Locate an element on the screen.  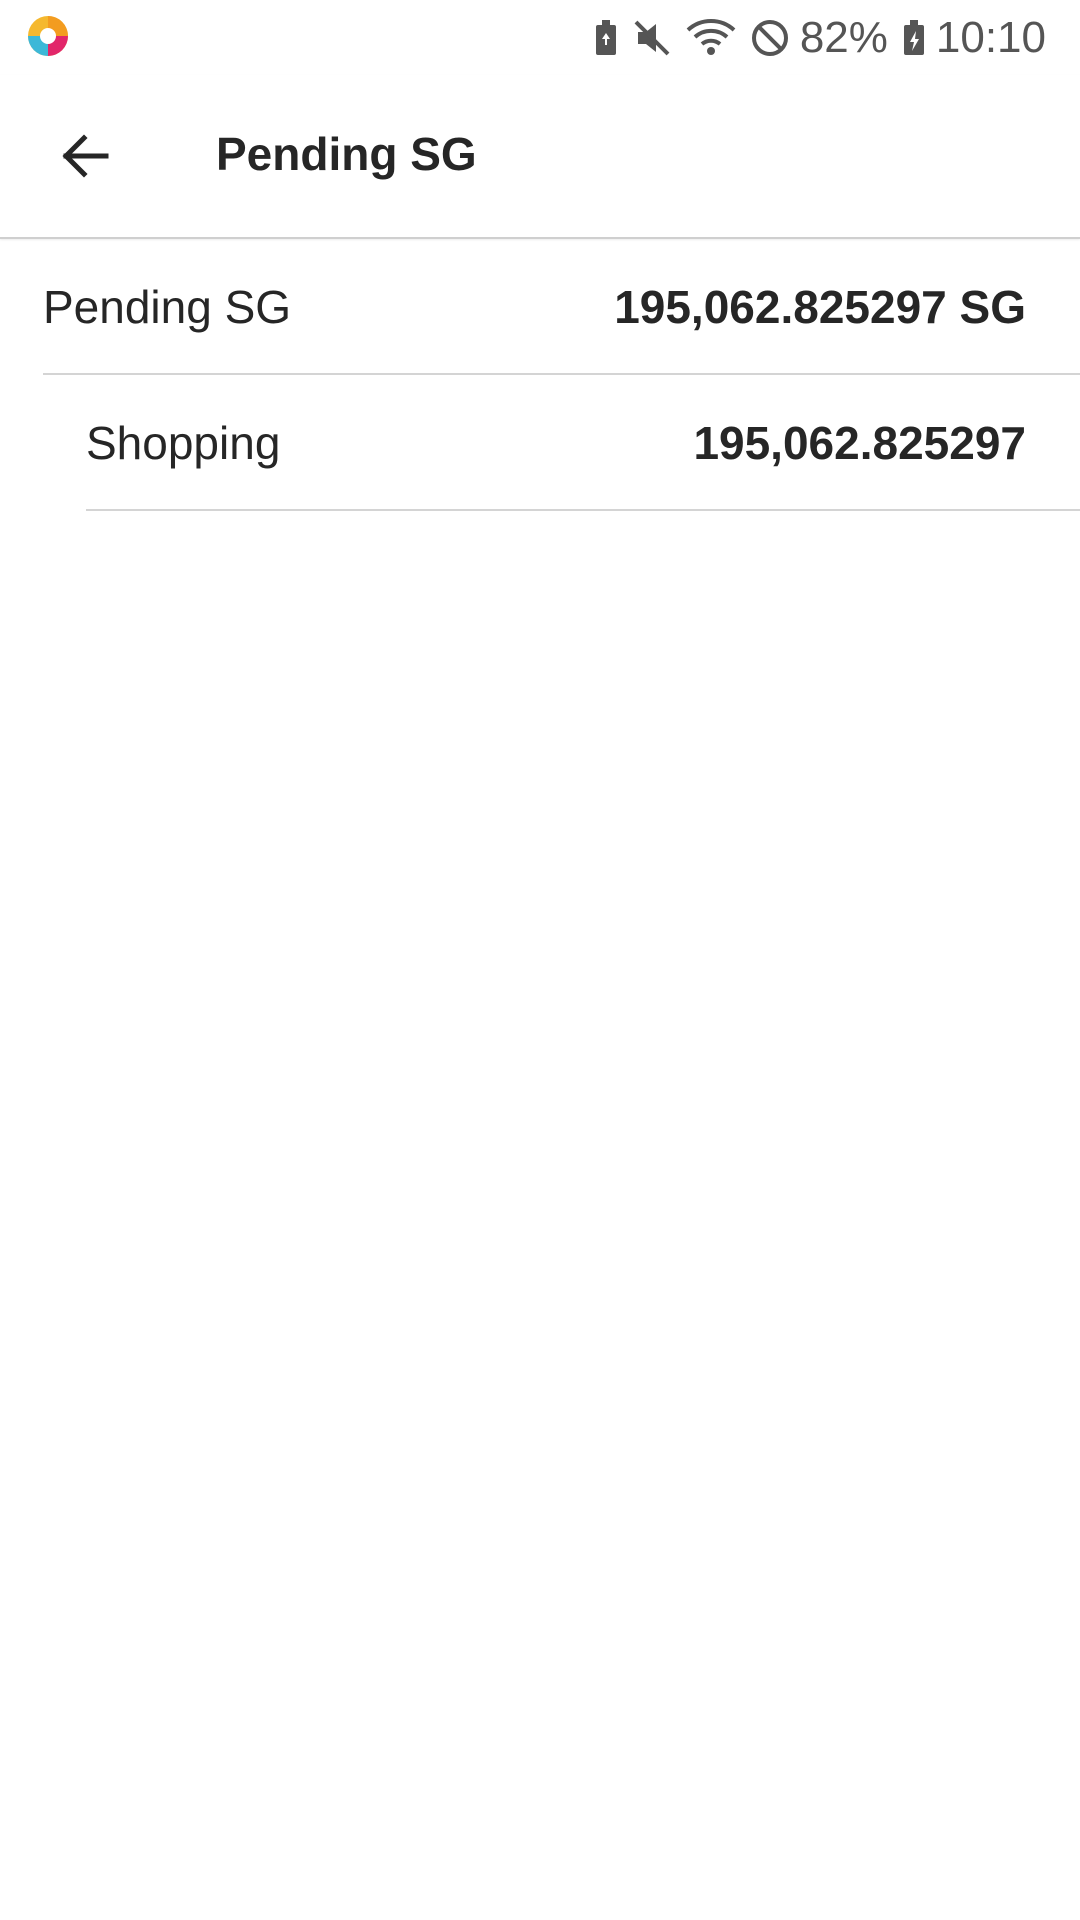
battery-percent: 82% is located at coordinates (843, 37).